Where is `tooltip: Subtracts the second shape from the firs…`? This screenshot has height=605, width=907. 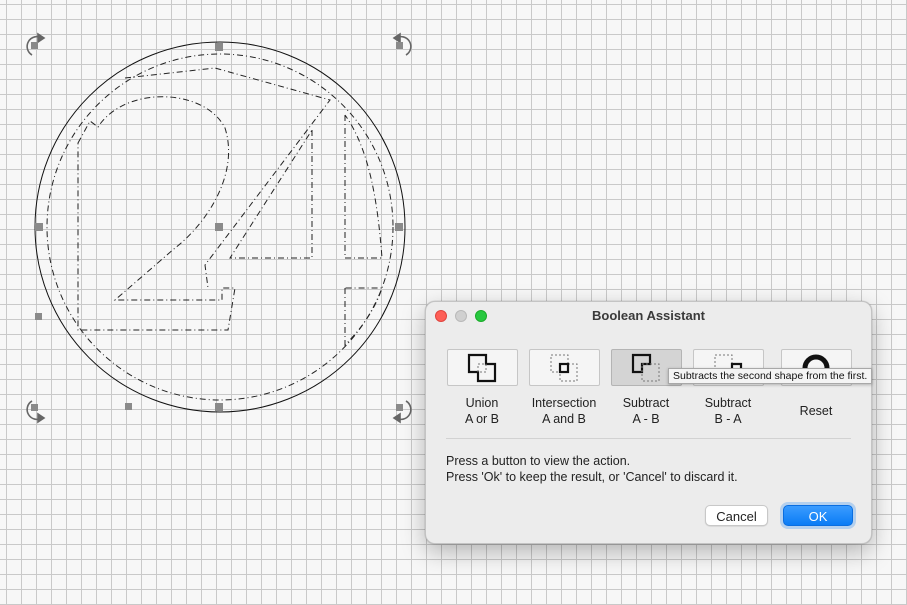
tooltip: Subtracts the second shape from the firs… is located at coordinates (770, 376).